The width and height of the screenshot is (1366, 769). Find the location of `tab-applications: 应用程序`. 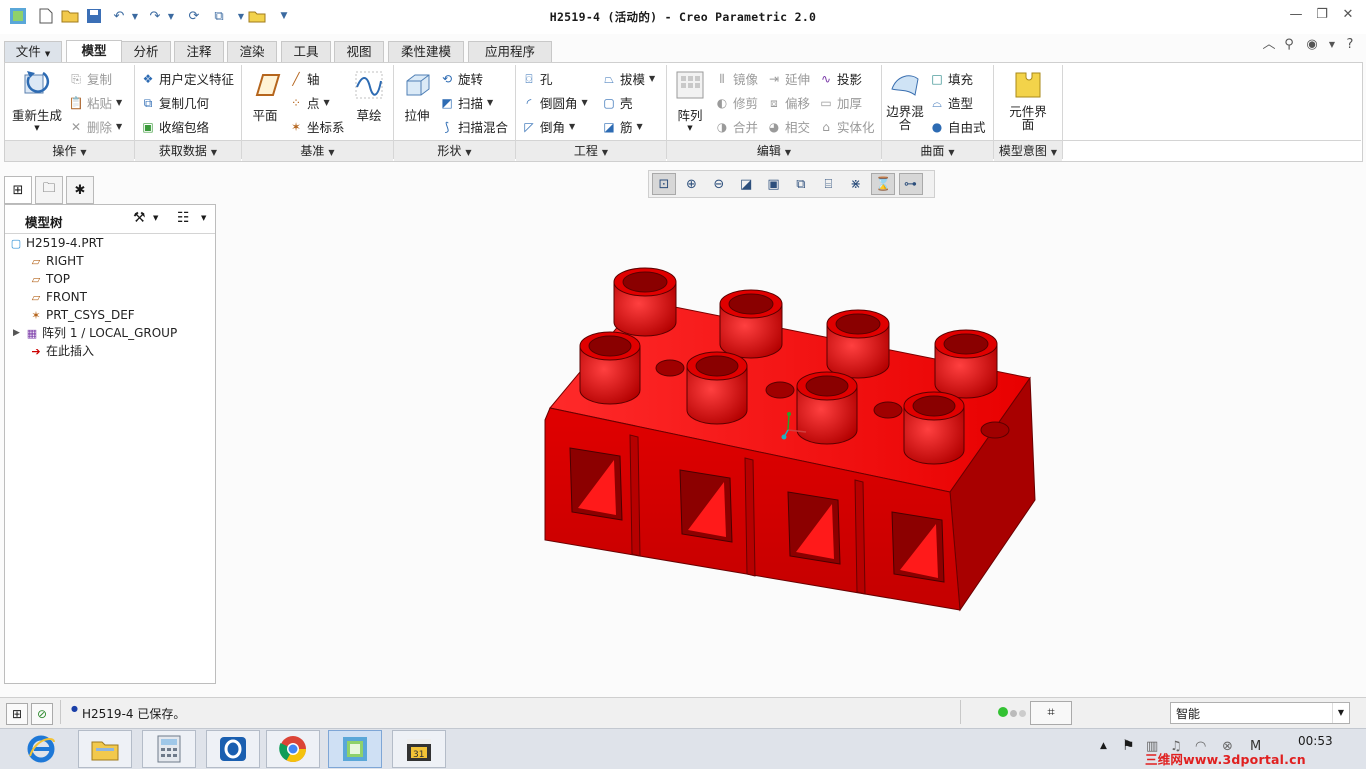

tab-applications: 应用程序 is located at coordinates (510, 51).